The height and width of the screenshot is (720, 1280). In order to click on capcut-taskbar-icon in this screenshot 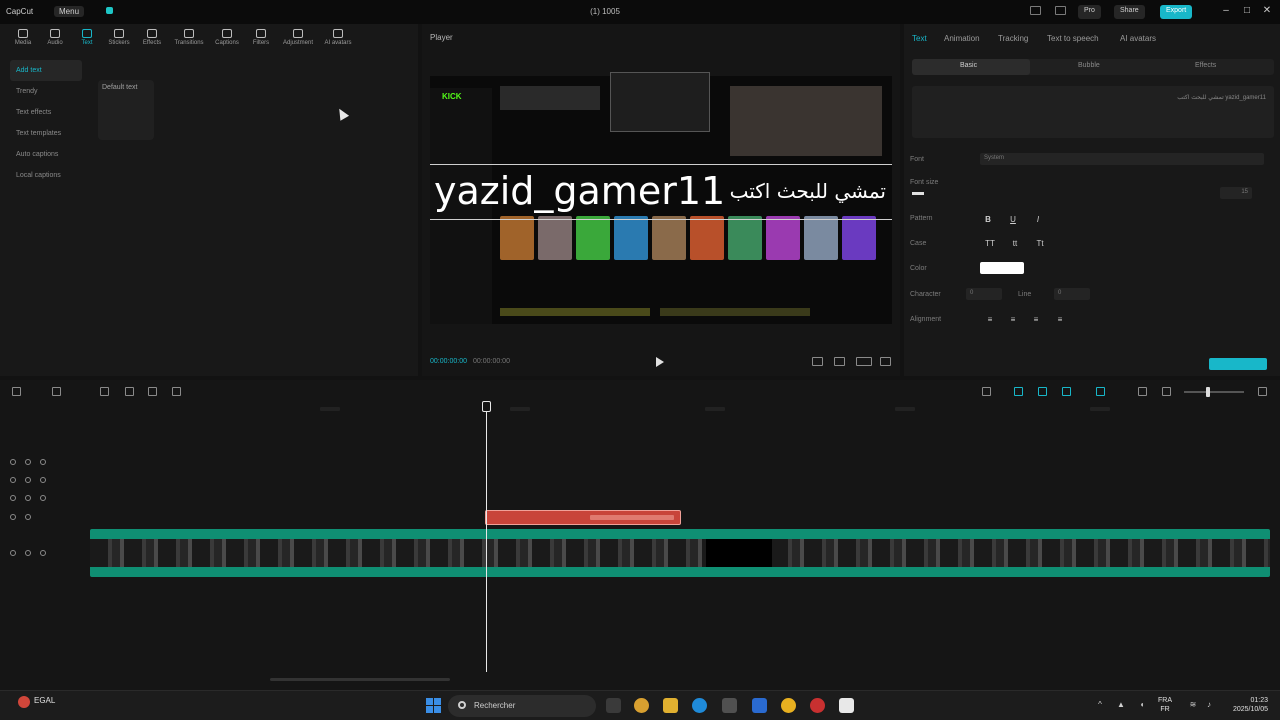, I will do `click(846, 705)`.